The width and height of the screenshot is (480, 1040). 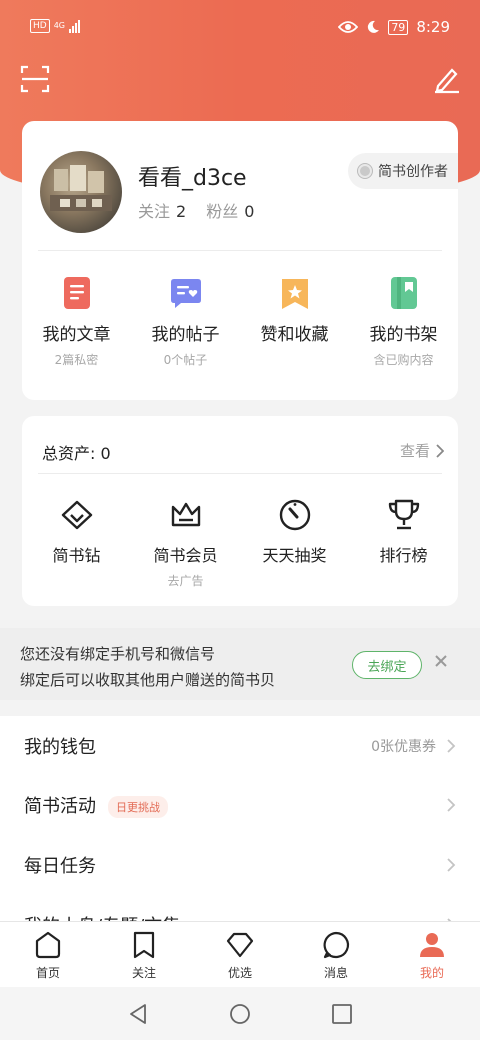 What do you see at coordinates (432, 945) in the screenshot?
I see `user-icon` at bounding box center [432, 945].